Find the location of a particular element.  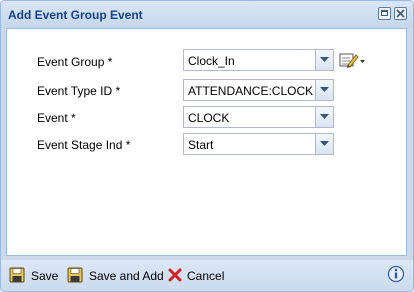

event-type-id-combo: ATTENDANCE:CLOCK is located at coordinates (258, 90).